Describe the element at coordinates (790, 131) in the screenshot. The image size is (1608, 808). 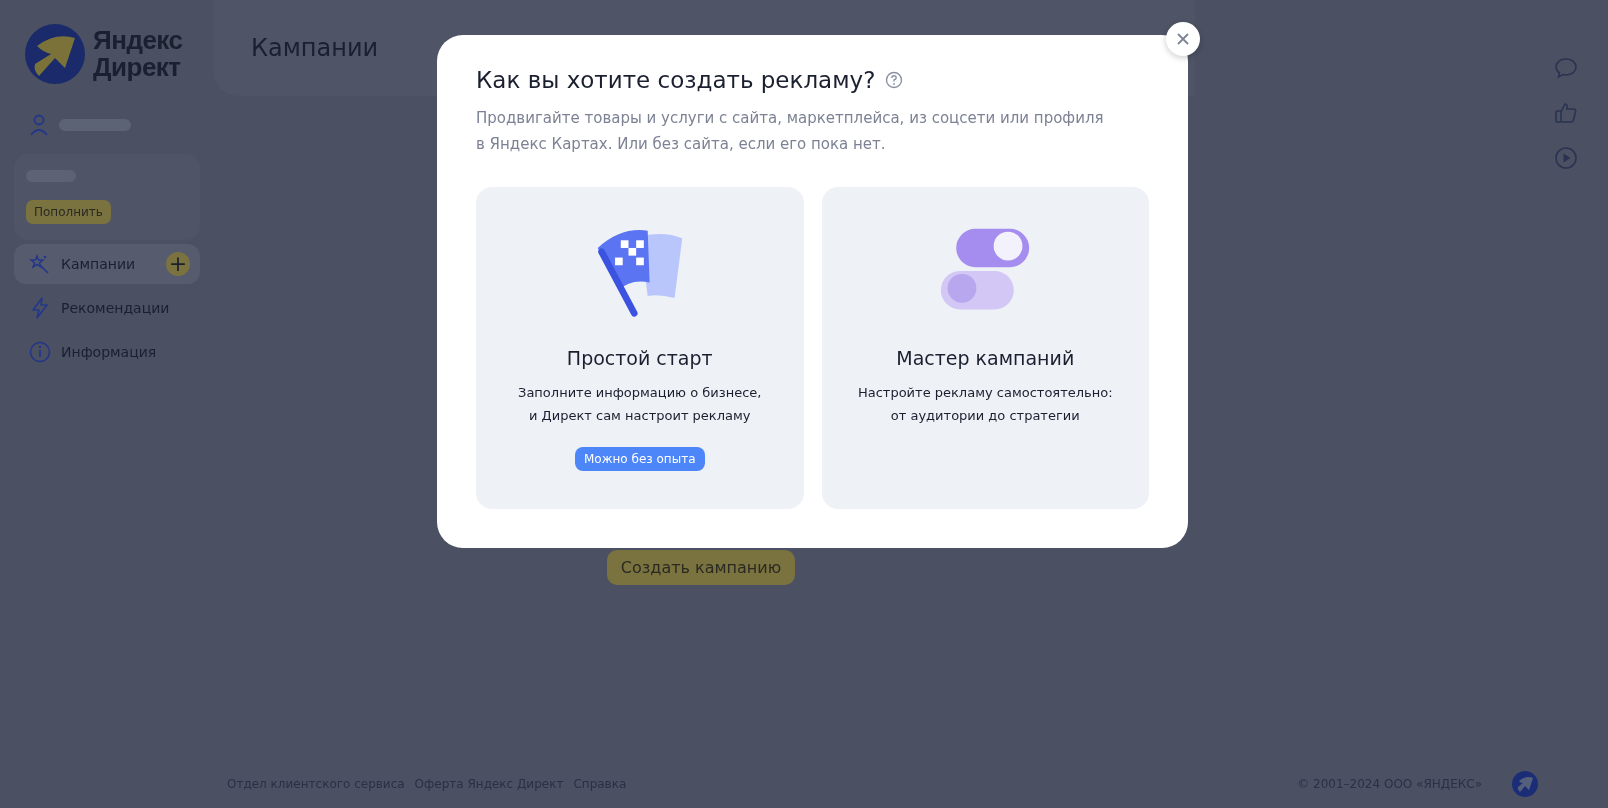
I see `dialog-description: Продвигайте товары и услуги с сайта, маркетплейса, из соцсети или профиля в Яндекс Картах. Или без сайта, если его пока нет.` at that location.